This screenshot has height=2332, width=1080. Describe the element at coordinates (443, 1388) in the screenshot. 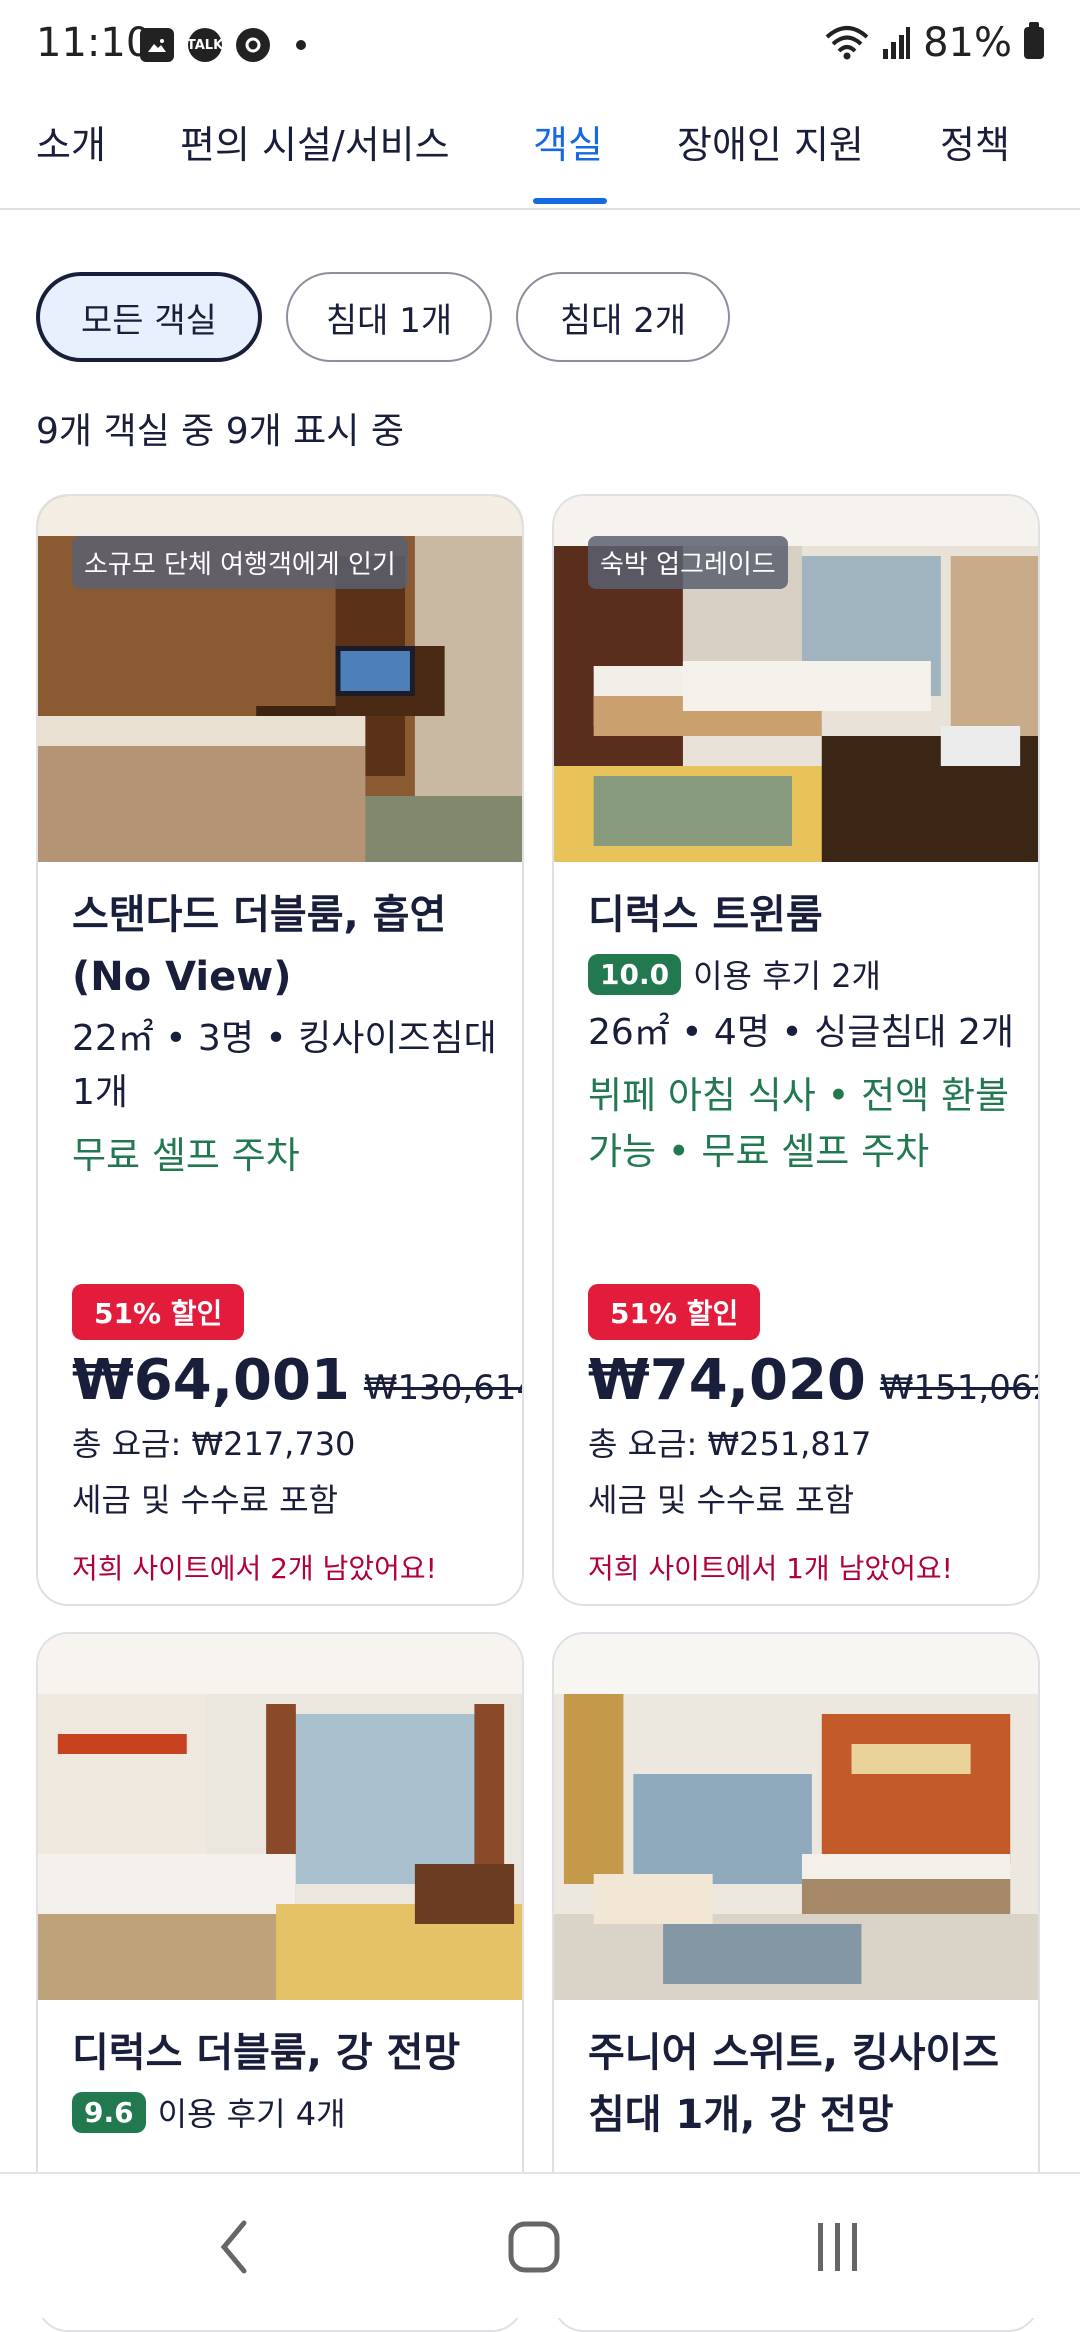

I see `original-price: ₩130,614` at that location.